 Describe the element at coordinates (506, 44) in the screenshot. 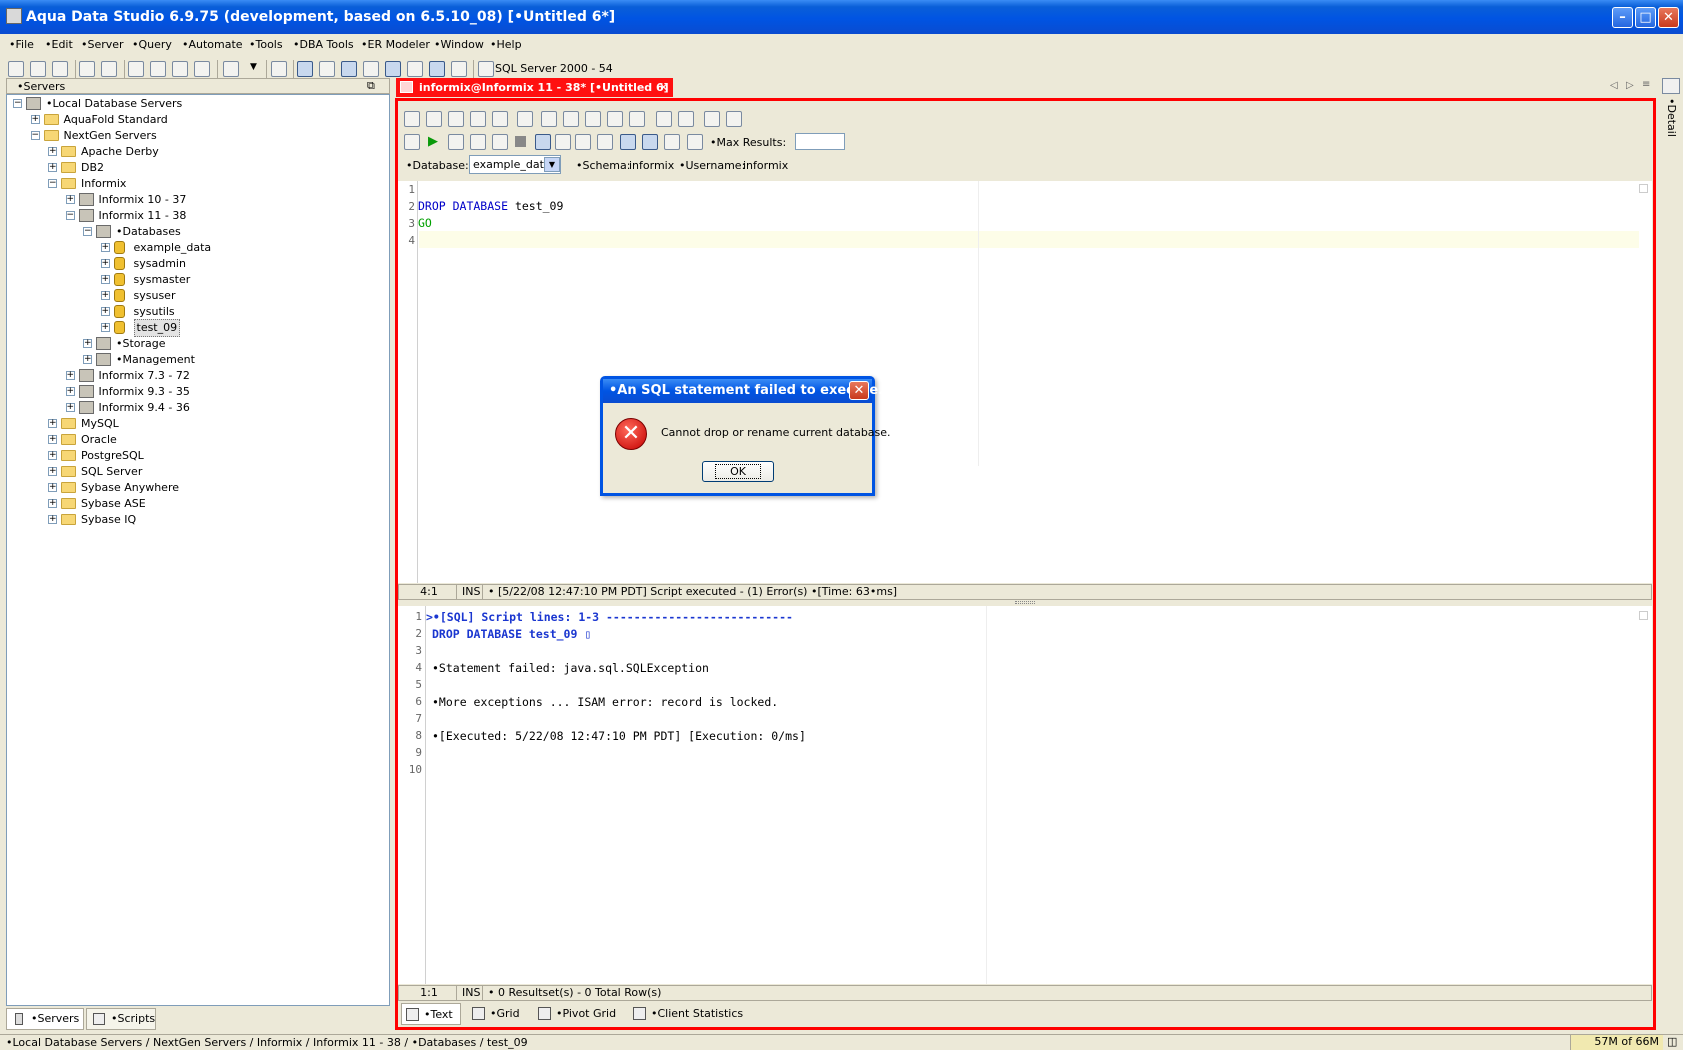

I see `menu-help: •Help` at that location.